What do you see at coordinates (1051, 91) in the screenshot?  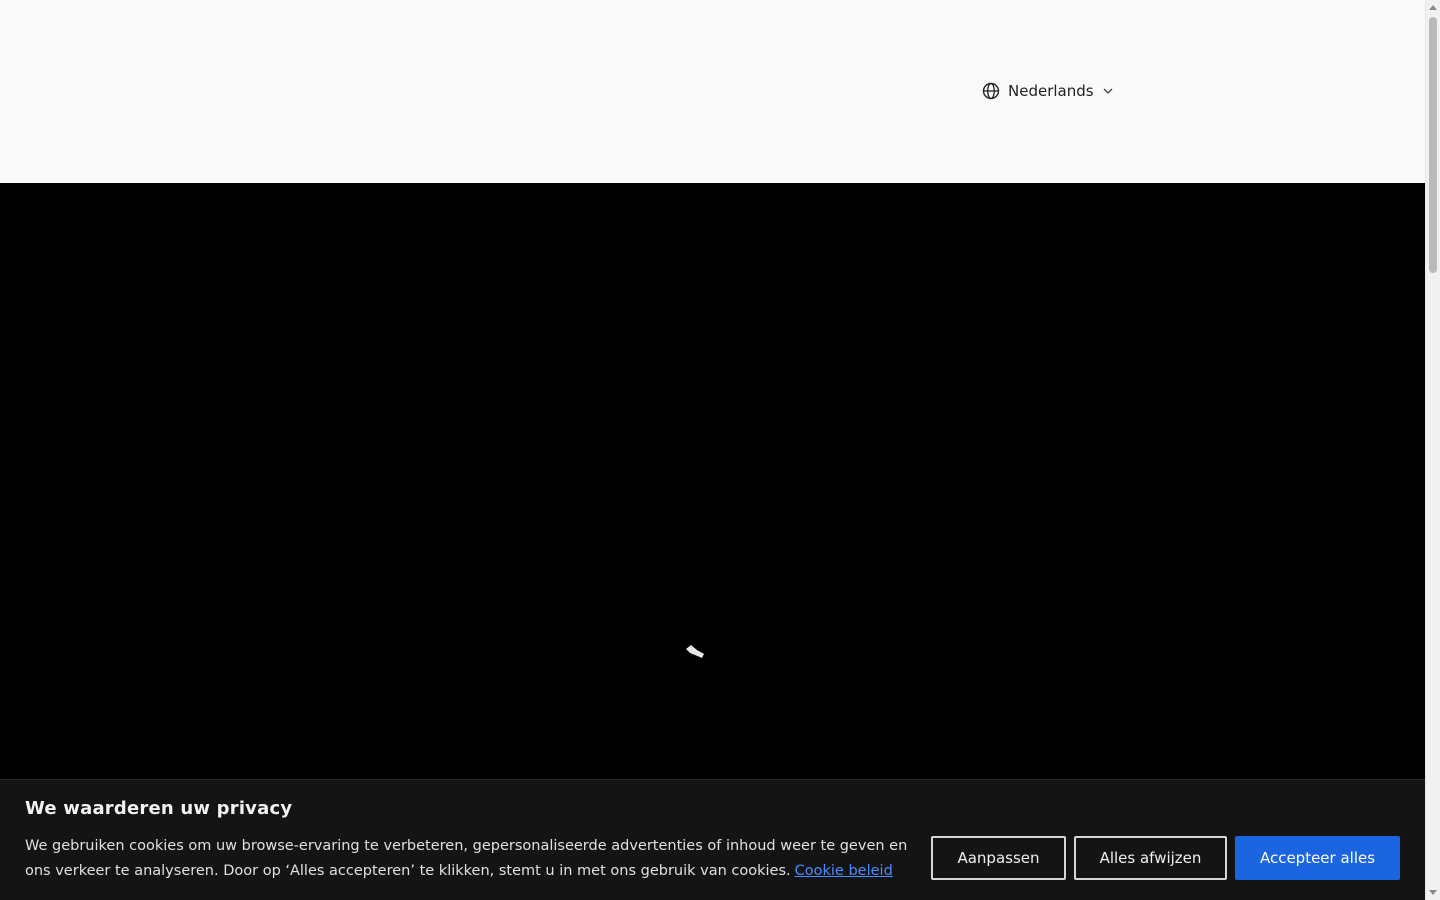 I see `language-label: Nederlands` at bounding box center [1051, 91].